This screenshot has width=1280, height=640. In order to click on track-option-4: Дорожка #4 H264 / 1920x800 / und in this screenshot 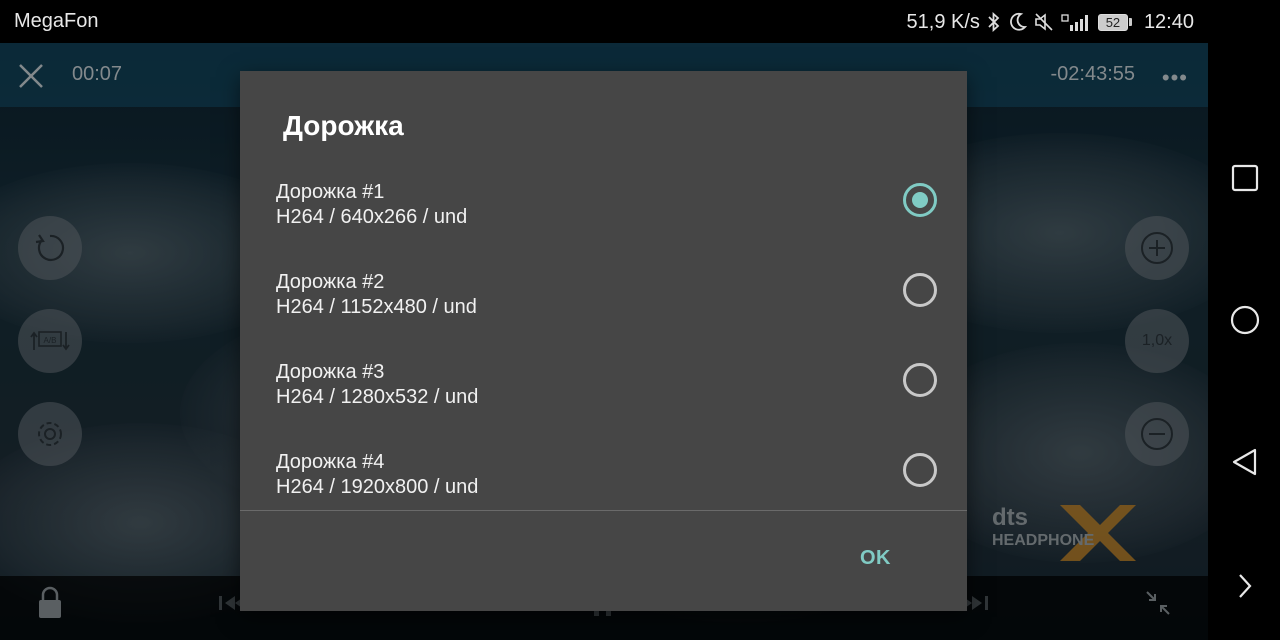, I will do `click(603, 496)`.